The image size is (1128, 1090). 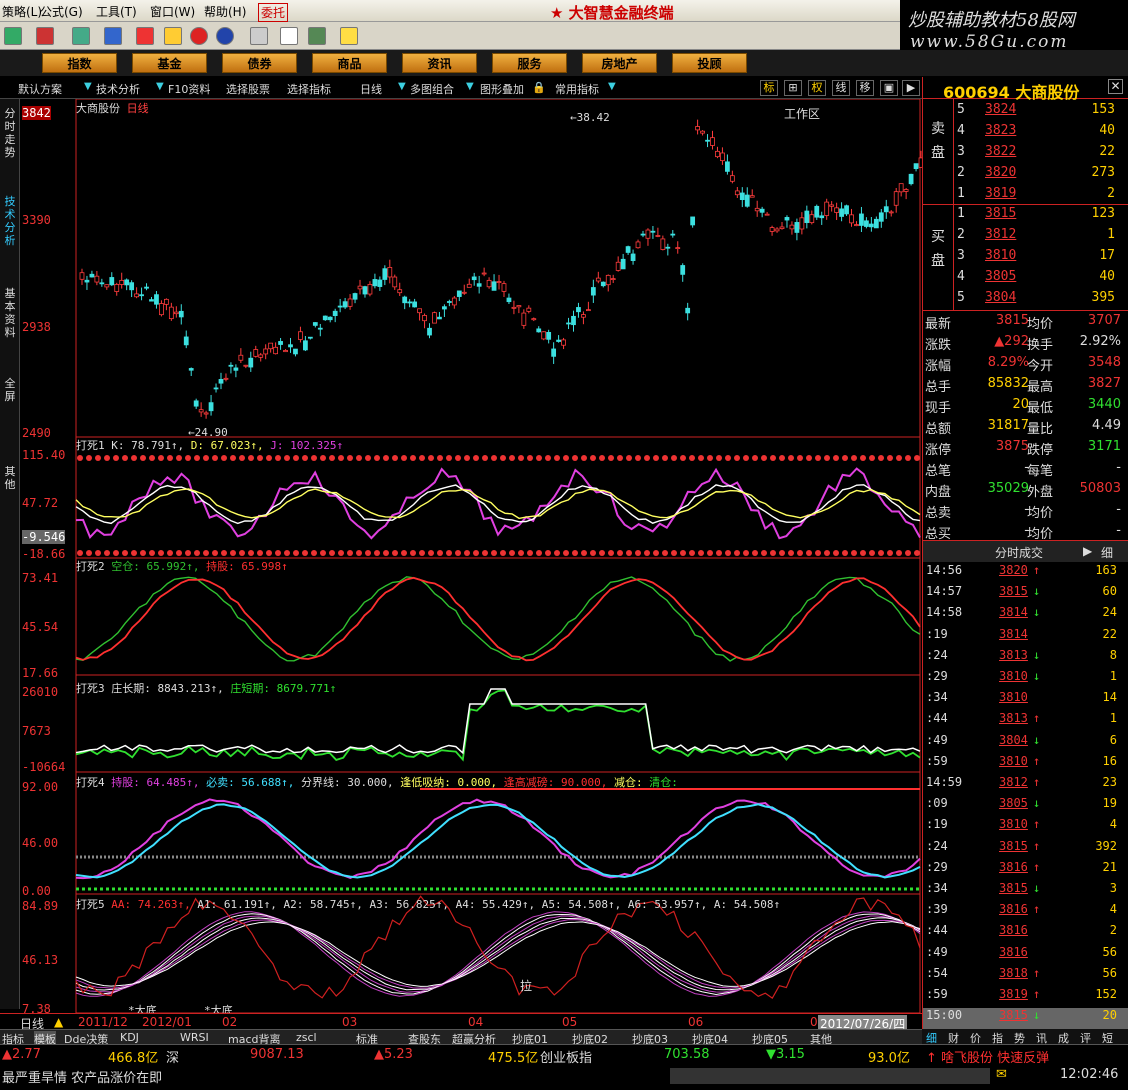 I want to click on quote-a: 总笔, so click(x=938, y=471).